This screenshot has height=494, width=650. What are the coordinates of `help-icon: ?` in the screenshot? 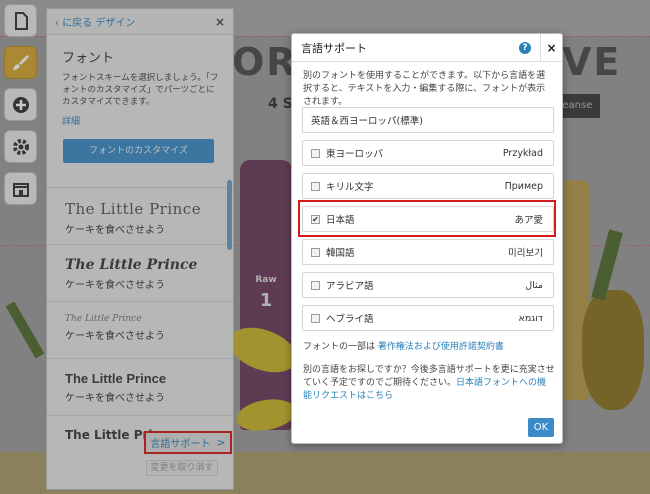 It's located at (525, 47).